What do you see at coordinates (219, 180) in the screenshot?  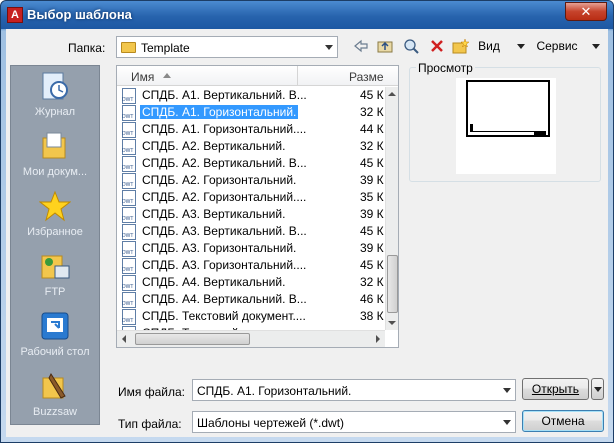 I see `file-name: СПДБ. А2. Горизонтальний.` at bounding box center [219, 180].